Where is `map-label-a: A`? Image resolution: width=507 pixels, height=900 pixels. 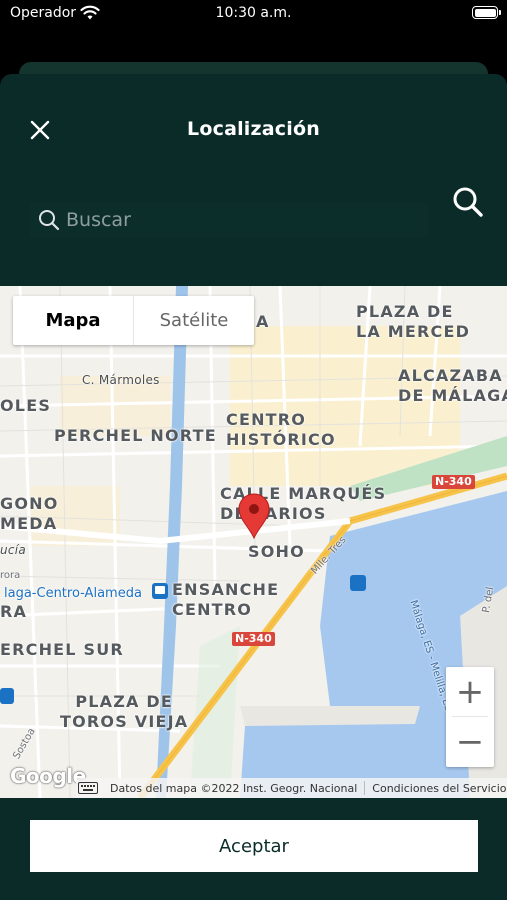
map-label-a: A is located at coordinates (263, 321).